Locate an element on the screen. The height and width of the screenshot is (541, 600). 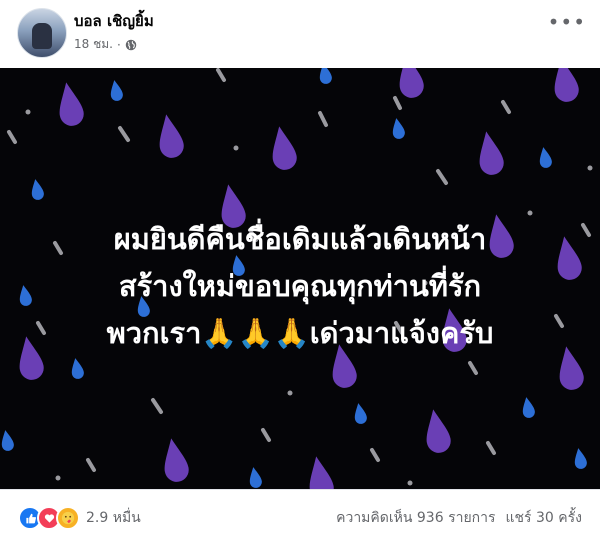
reaction-count: 2.9 หมื่น is located at coordinates (113, 518).